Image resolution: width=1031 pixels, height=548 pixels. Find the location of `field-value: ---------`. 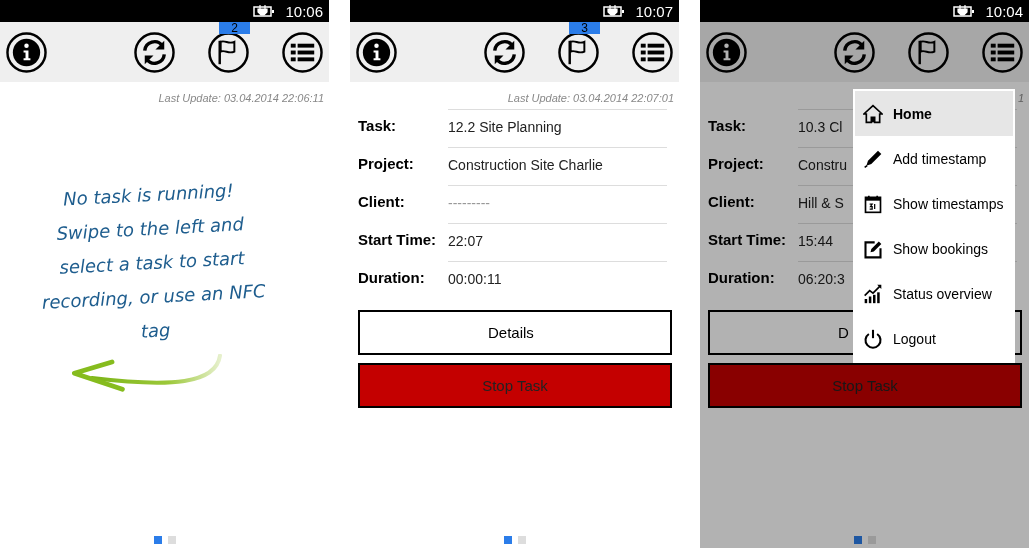

field-value: --------- is located at coordinates (469, 203).